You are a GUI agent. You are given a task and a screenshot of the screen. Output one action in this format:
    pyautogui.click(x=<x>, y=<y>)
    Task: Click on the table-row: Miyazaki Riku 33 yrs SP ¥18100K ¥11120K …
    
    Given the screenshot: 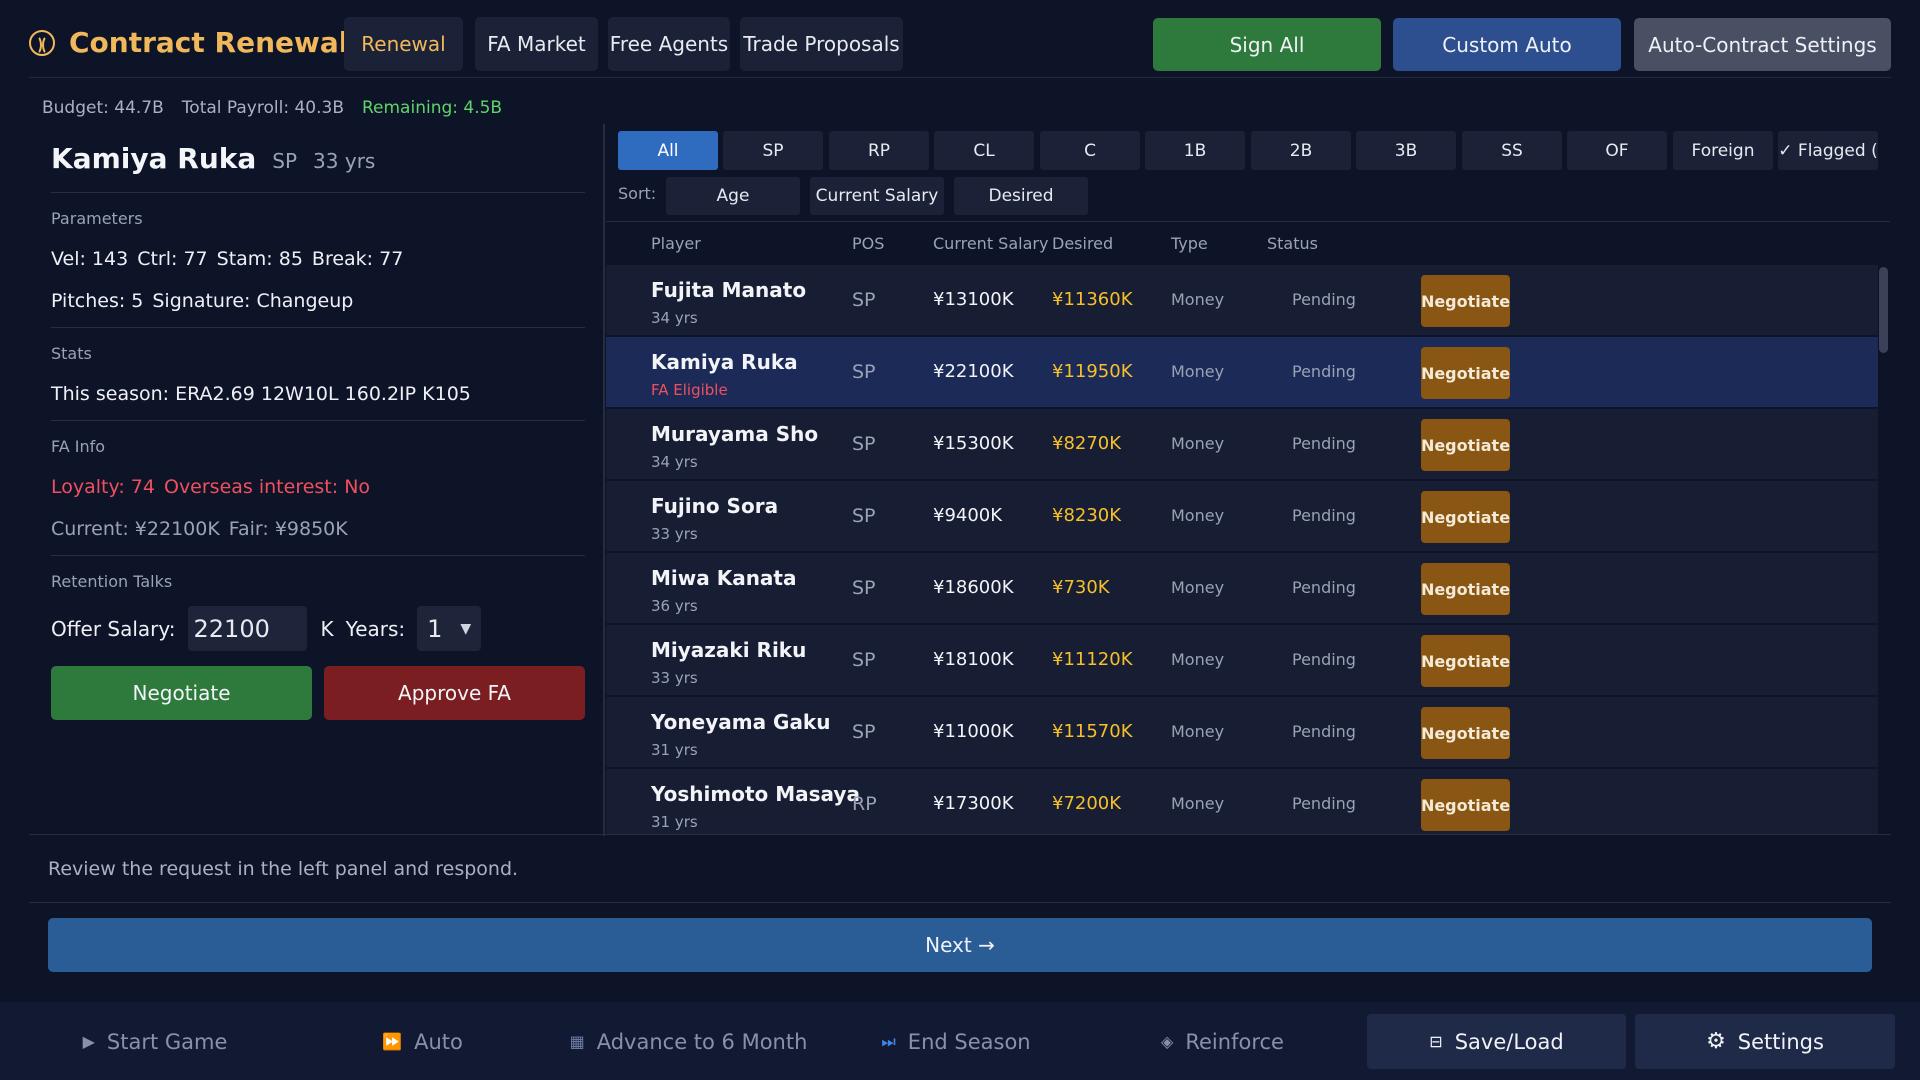 What is the action you would take?
    pyautogui.click(x=1242, y=660)
    